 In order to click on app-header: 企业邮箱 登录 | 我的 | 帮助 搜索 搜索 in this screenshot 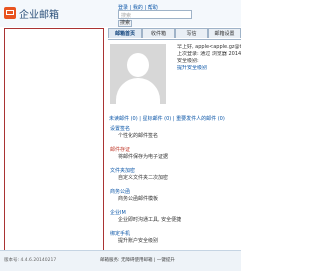, I will do `click(120, 13)`.